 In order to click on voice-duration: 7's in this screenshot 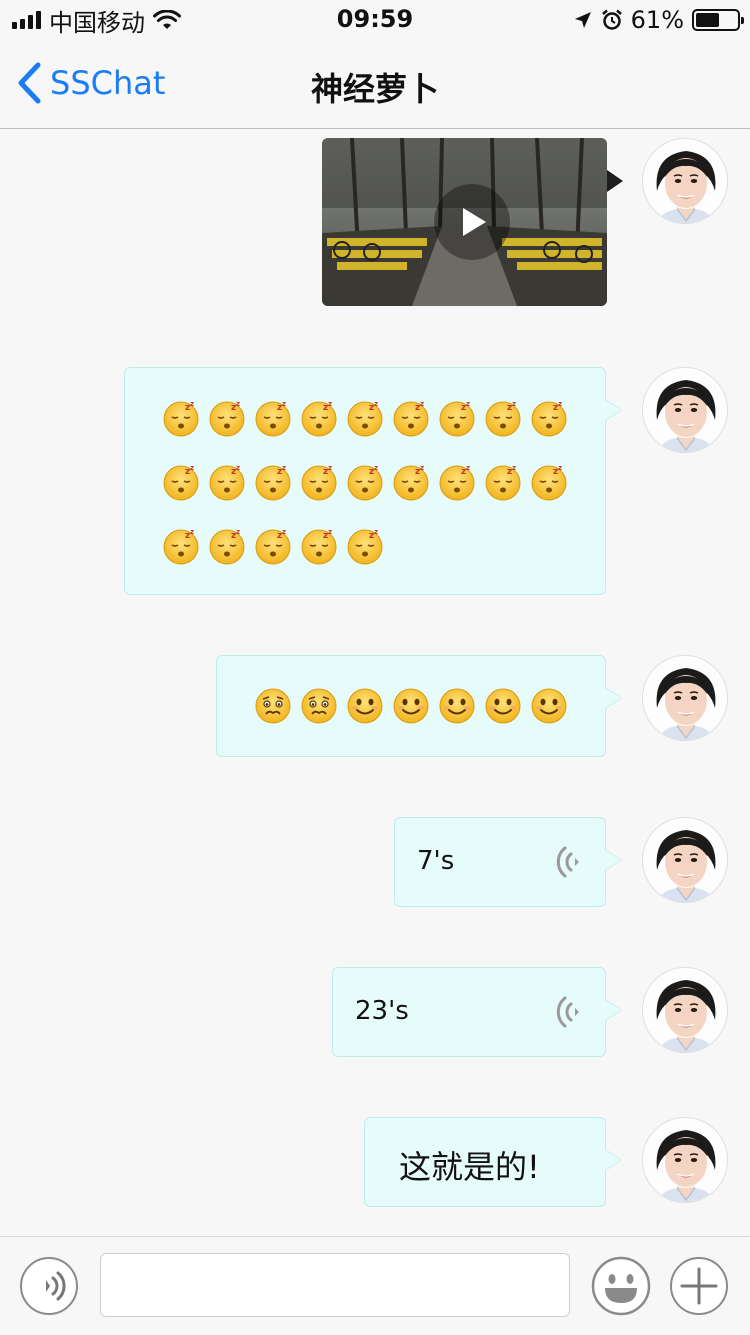, I will do `click(436, 861)`.